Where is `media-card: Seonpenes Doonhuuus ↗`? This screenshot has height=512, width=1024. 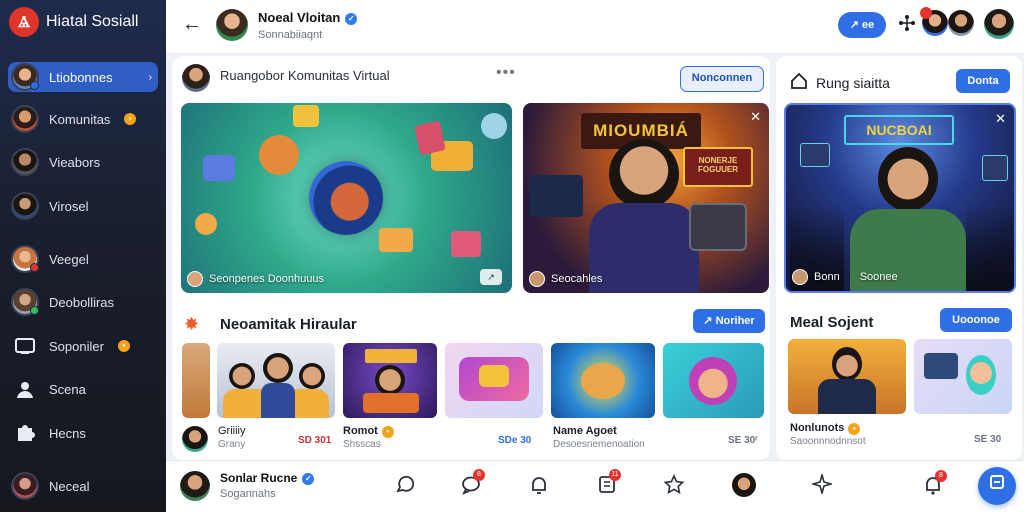
media-card: Seonpenes Doonhuuus ↗ is located at coordinates (346, 198).